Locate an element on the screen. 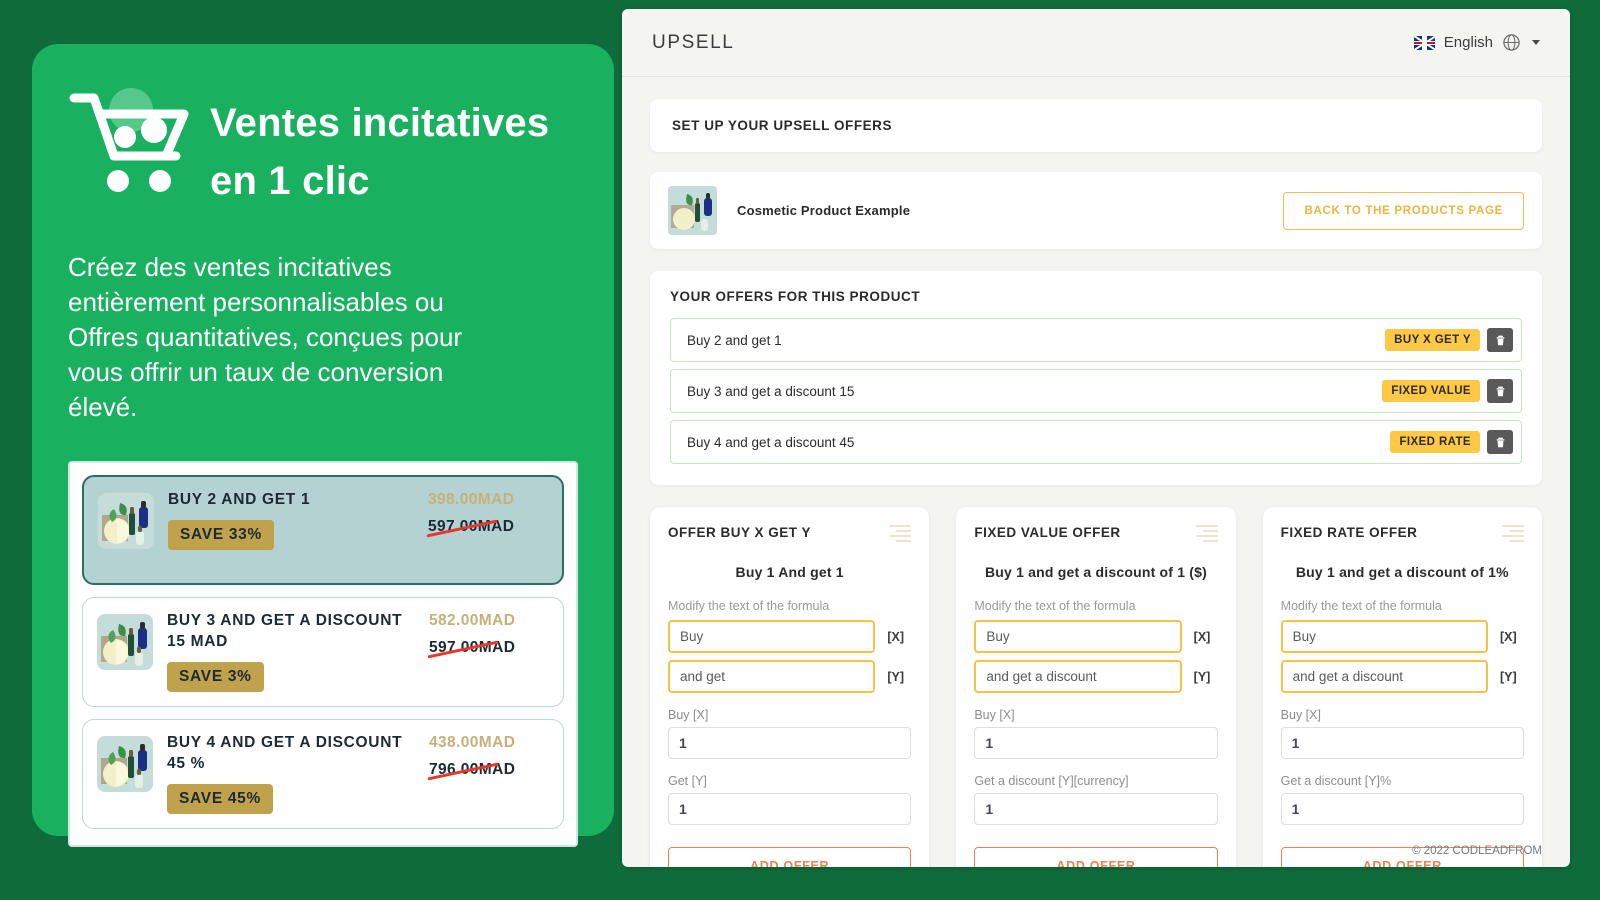 Image resolution: width=1600 pixels, height=900 pixels. preview-offer-name: BUY 2 AND GET 1 is located at coordinates (239, 499).